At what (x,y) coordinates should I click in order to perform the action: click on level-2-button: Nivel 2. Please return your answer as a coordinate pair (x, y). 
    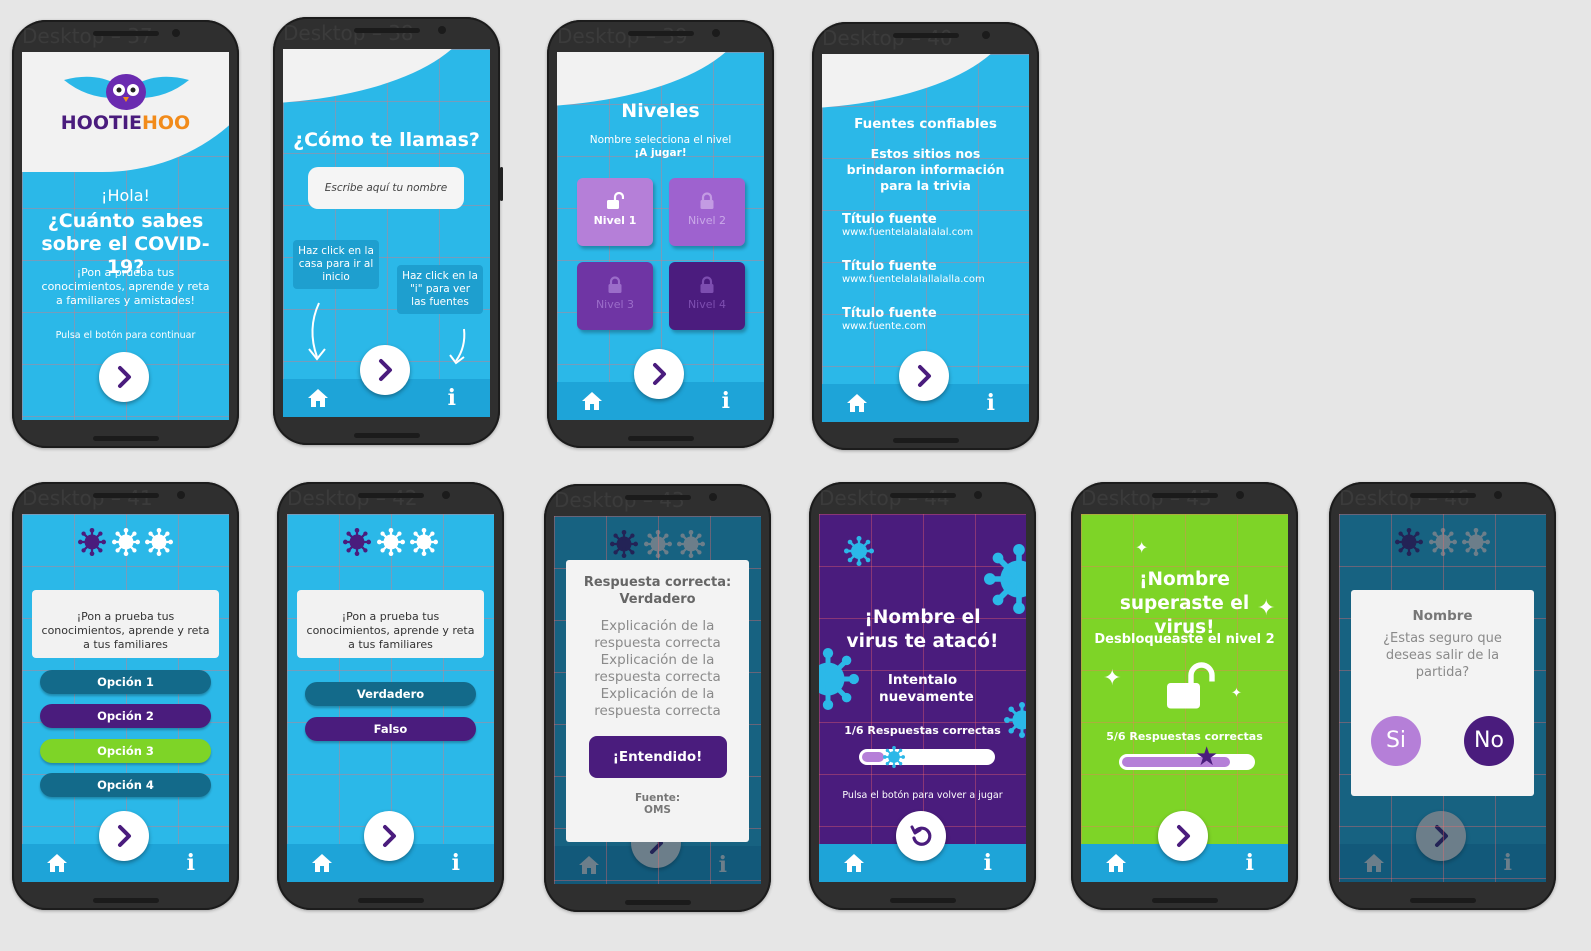
    Looking at the image, I should click on (707, 212).